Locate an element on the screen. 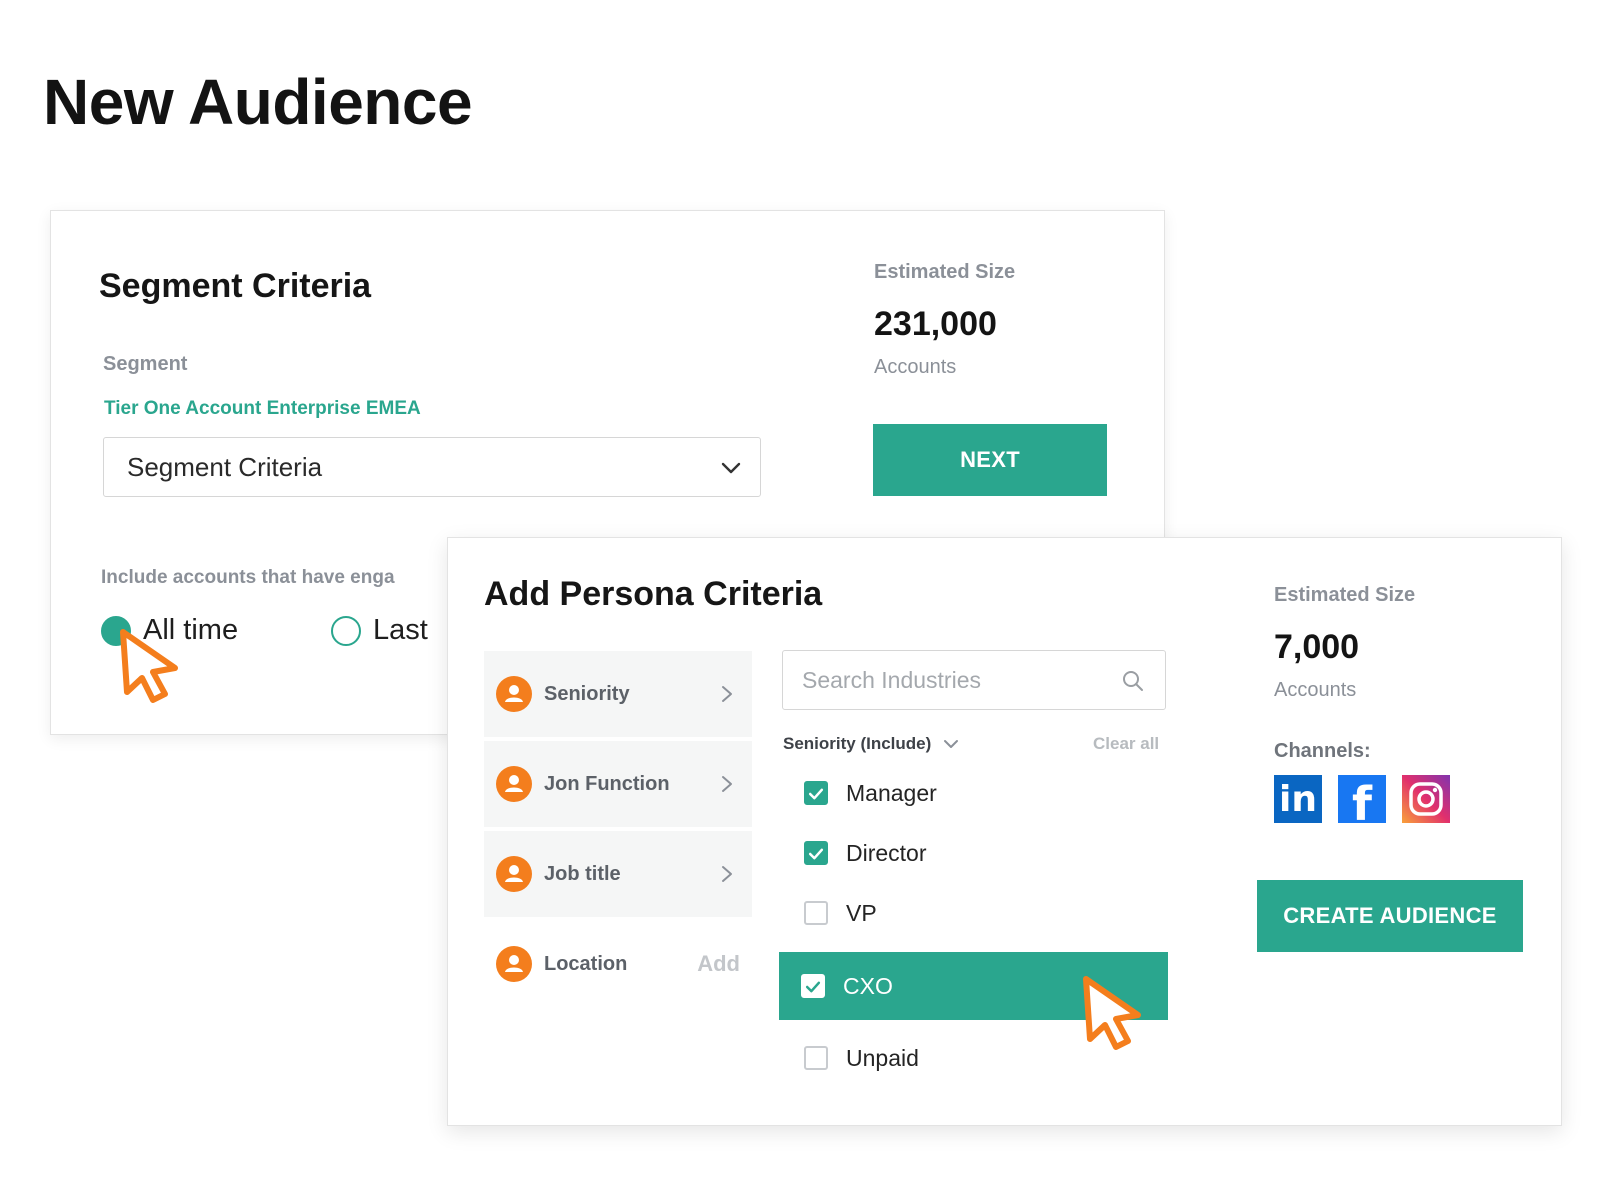 The width and height of the screenshot is (1600, 1200). option-manager: Manager is located at coordinates (975, 793).